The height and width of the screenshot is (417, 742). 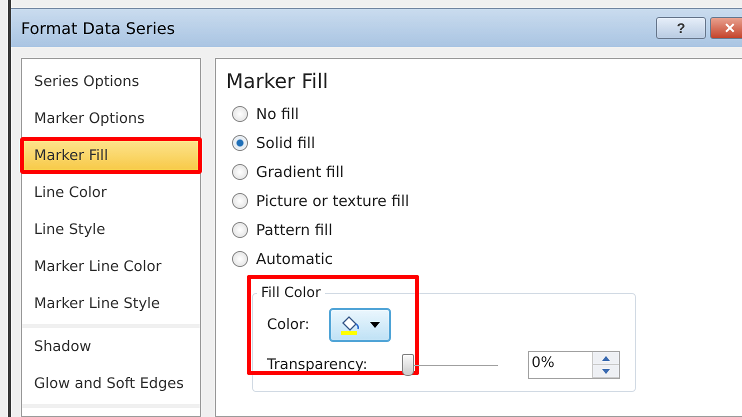 I want to click on option-label: Gradient fill, so click(x=300, y=171).